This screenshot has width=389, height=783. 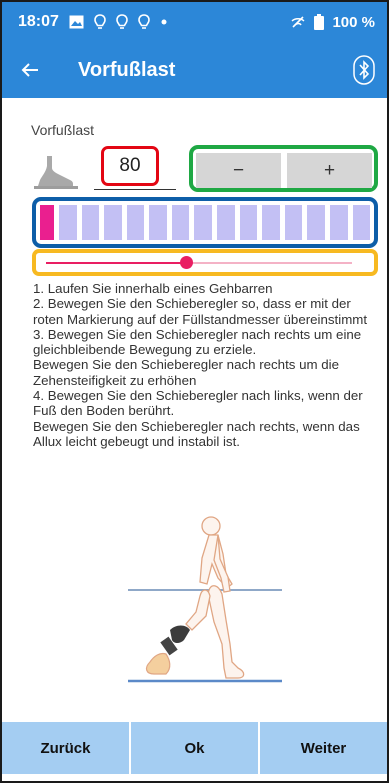 I want to click on page-title: Vorfußlast, so click(x=127, y=69).